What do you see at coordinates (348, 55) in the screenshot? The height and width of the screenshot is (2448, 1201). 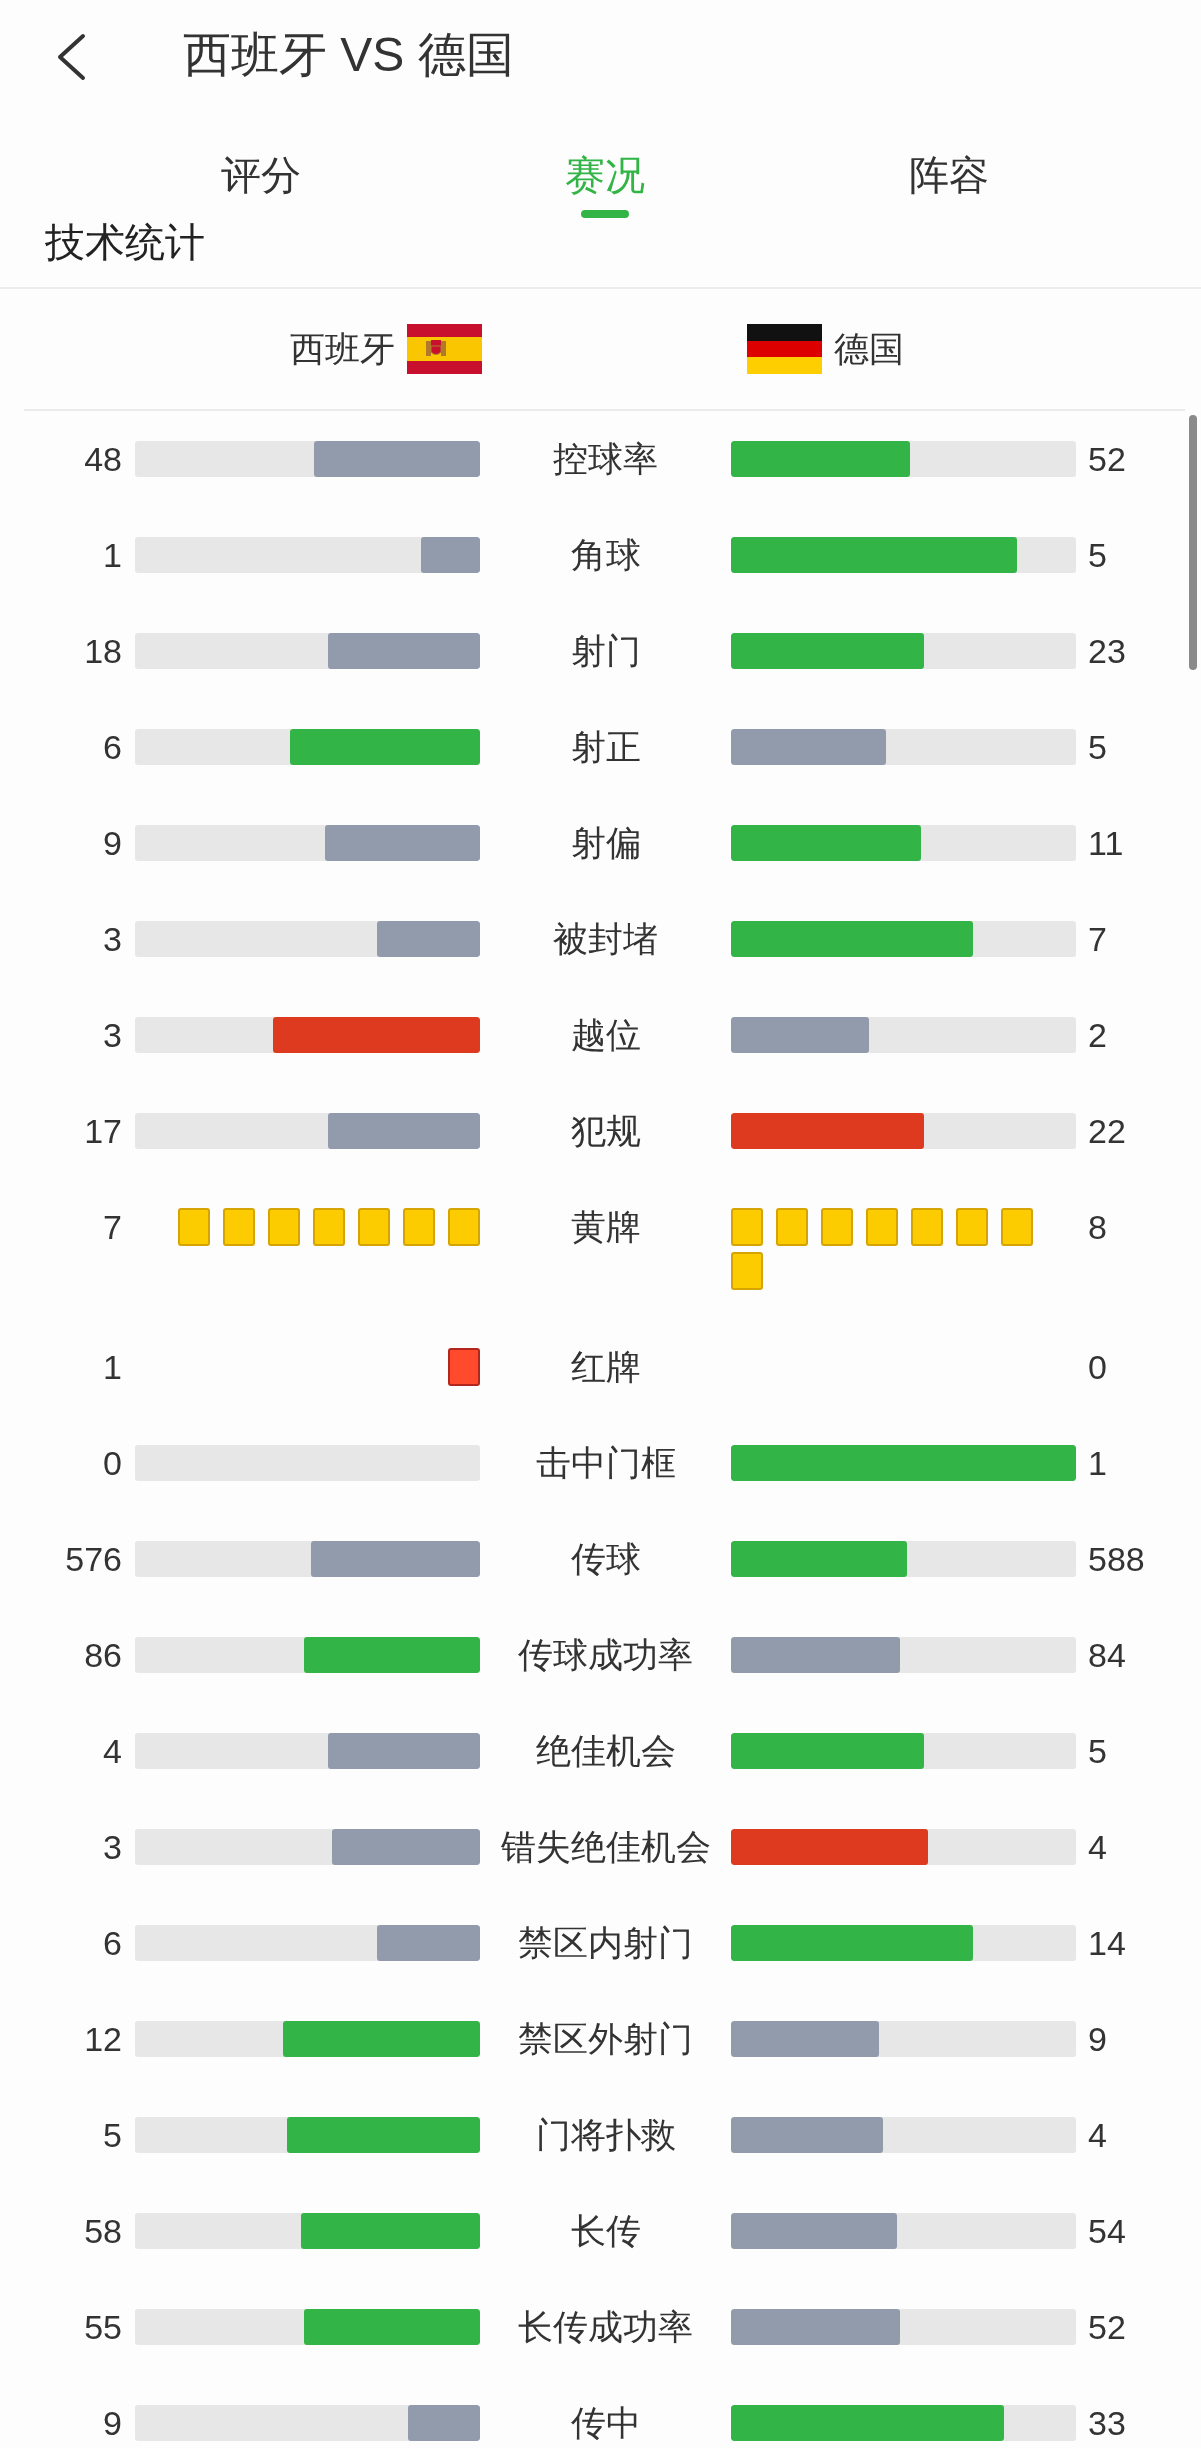 I see `page-title: 西班牙 VS 德国` at bounding box center [348, 55].